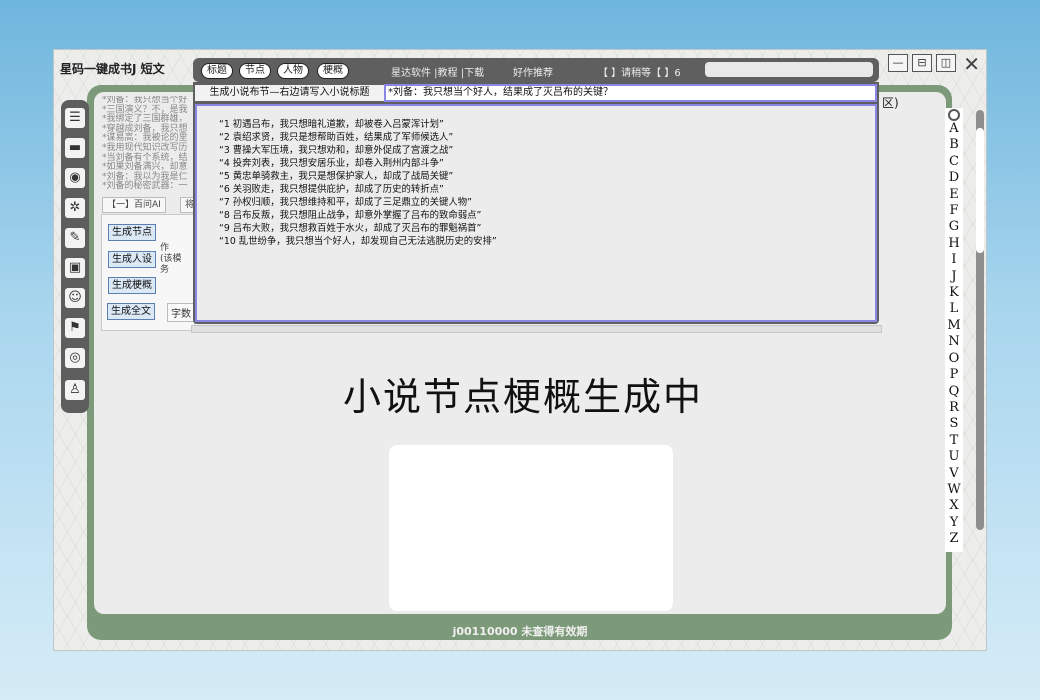 The height and width of the screenshot is (700, 1040). I want to click on help-links: 星达软件 |教程 |下载, so click(437, 71).